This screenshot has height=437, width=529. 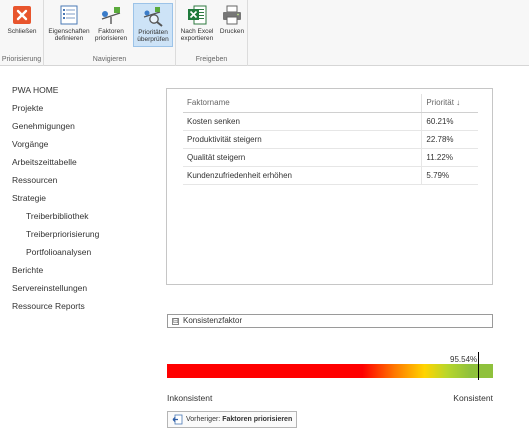 What do you see at coordinates (449, 157) in the screenshot?
I see `priority-cell: 11.22%` at bounding box center [449, 157].